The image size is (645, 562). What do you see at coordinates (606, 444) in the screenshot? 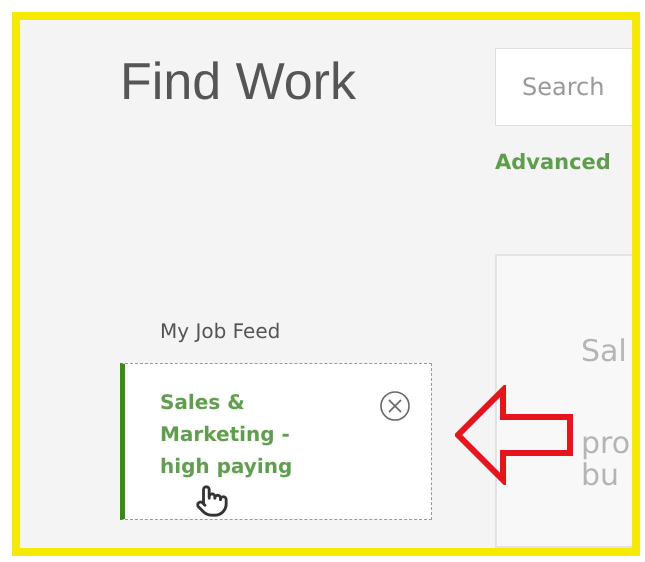
I see `job-card-text: pro` at bounding box center [606, 444].